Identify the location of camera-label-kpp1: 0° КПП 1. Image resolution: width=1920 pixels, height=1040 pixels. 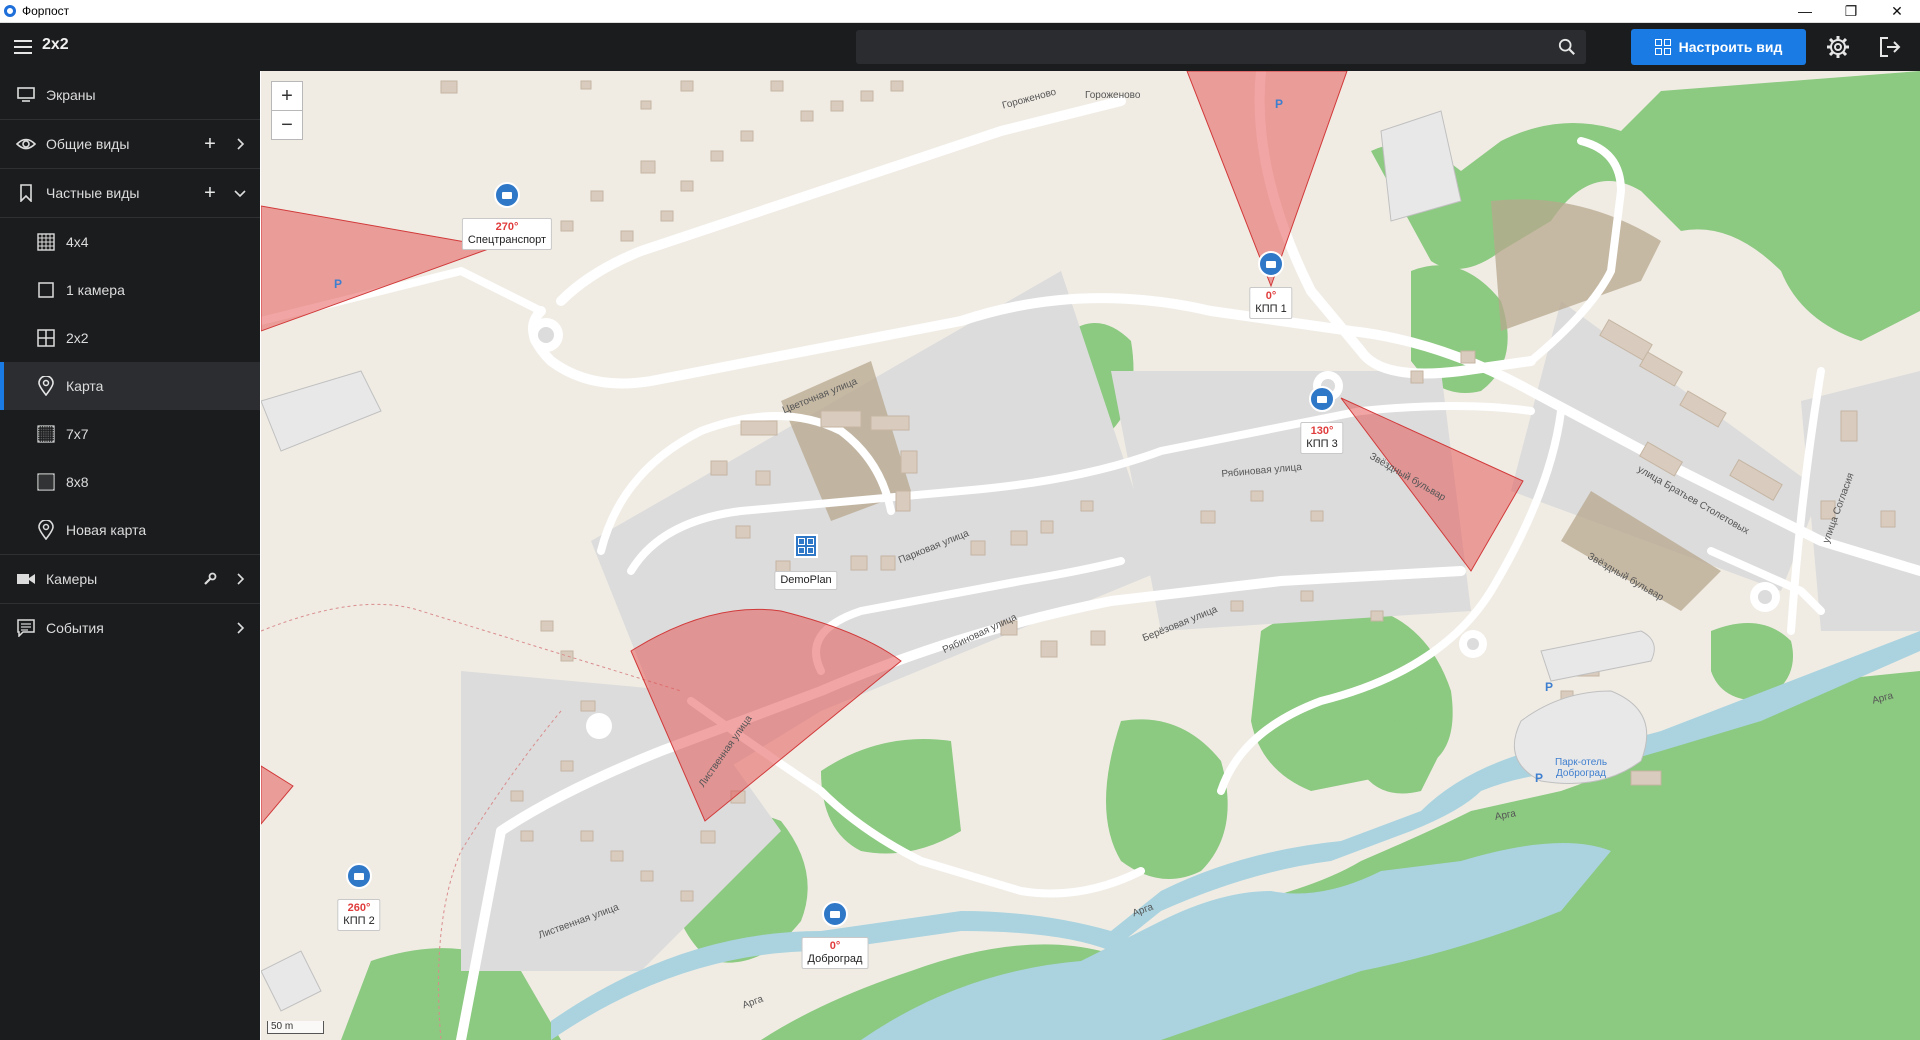
(1271, 303).